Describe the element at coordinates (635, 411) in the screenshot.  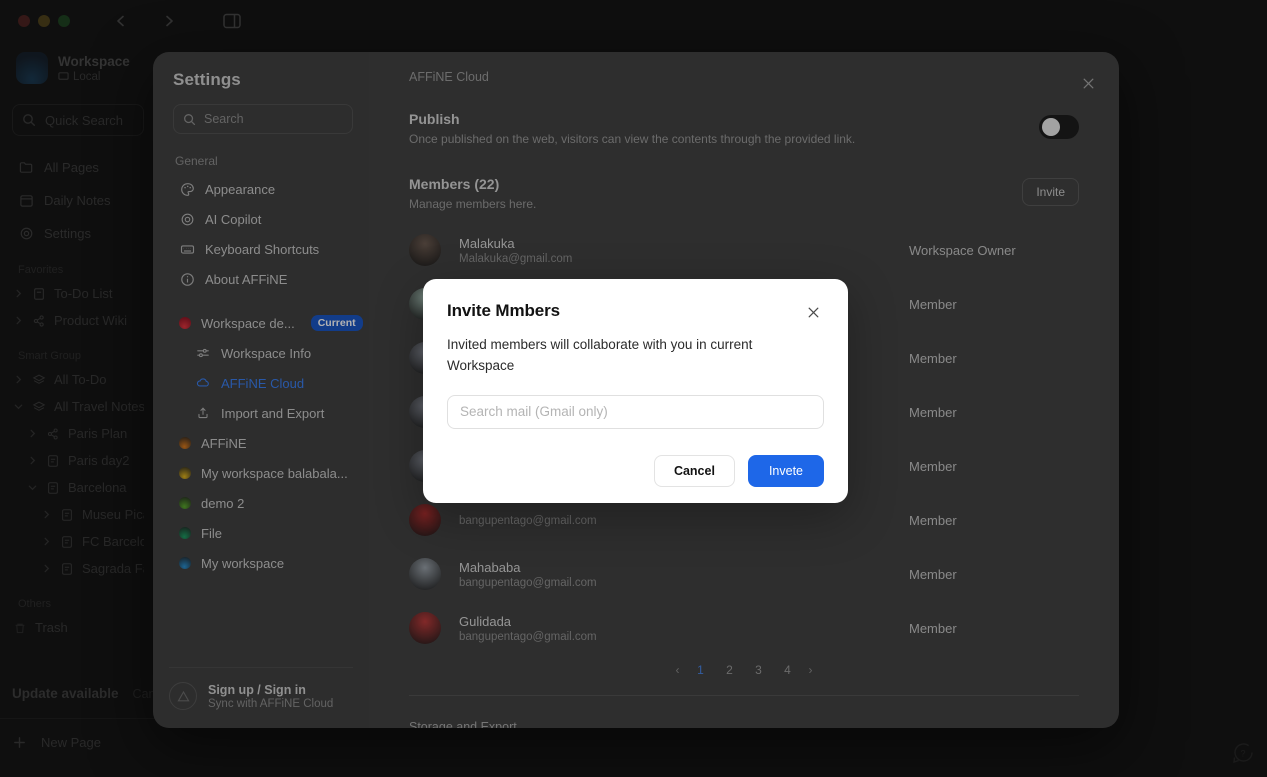
I see `search-mail-input` at that location.